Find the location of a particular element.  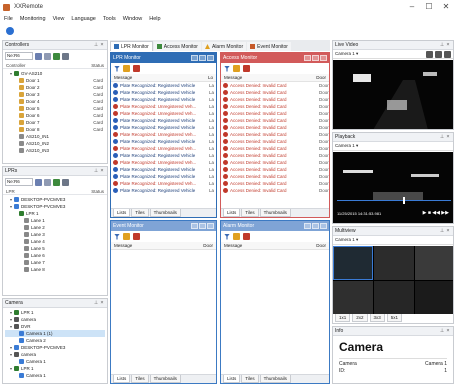

menu-file: File is located at coordinates (8, 19).